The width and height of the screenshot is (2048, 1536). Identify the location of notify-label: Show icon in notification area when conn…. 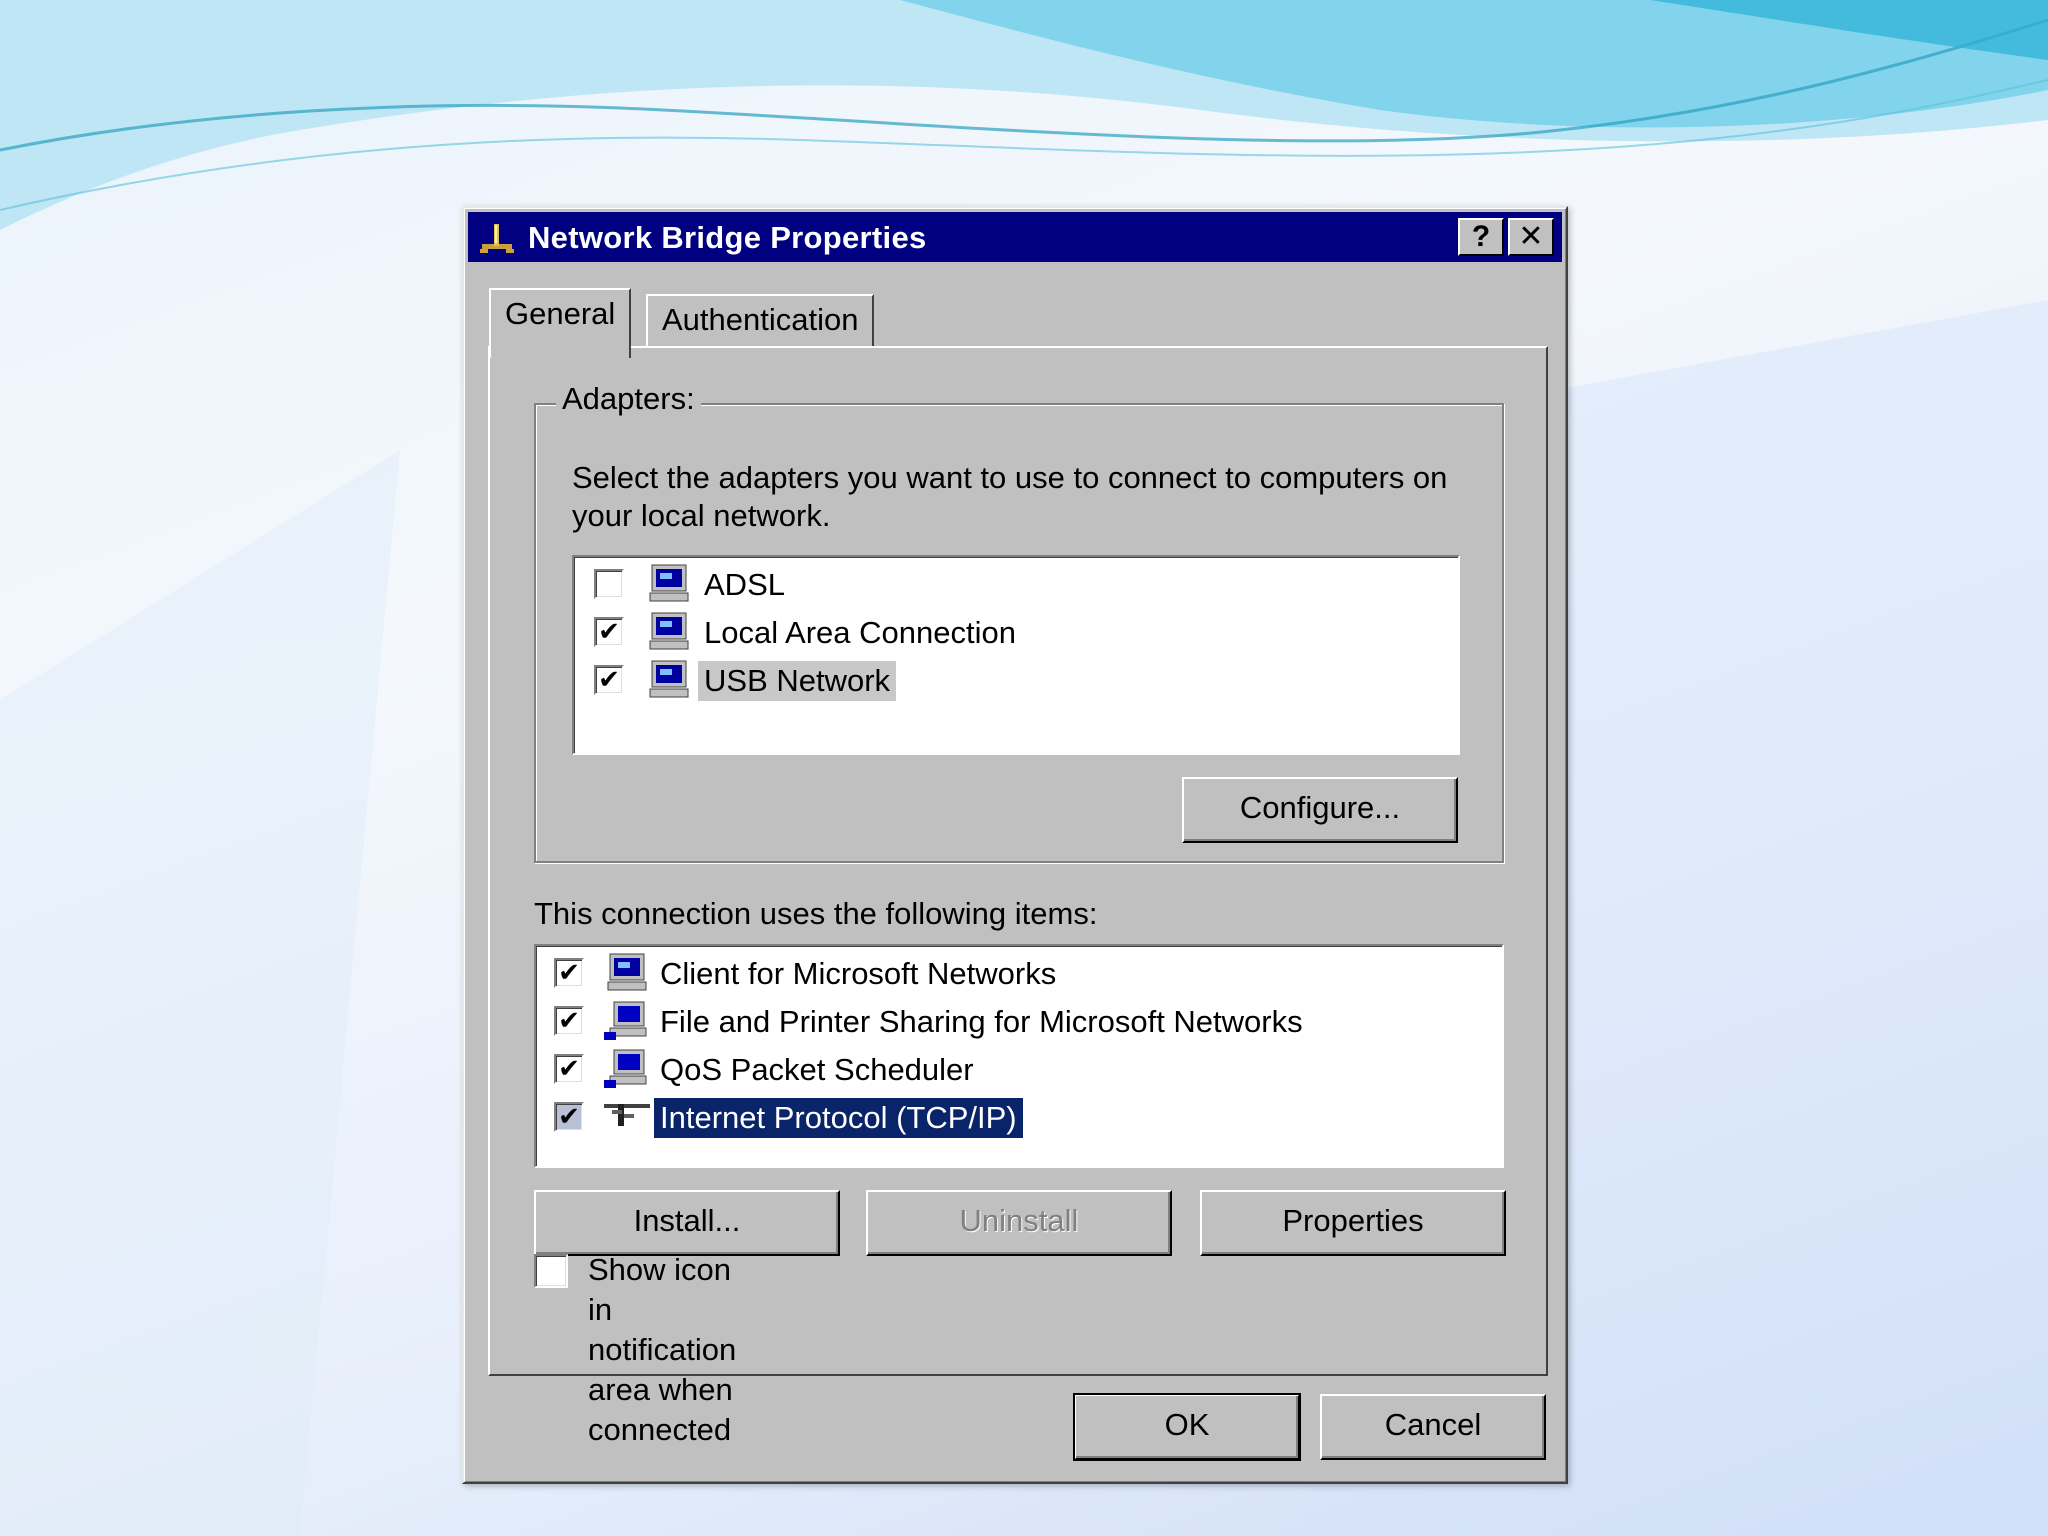
(662, 1349).